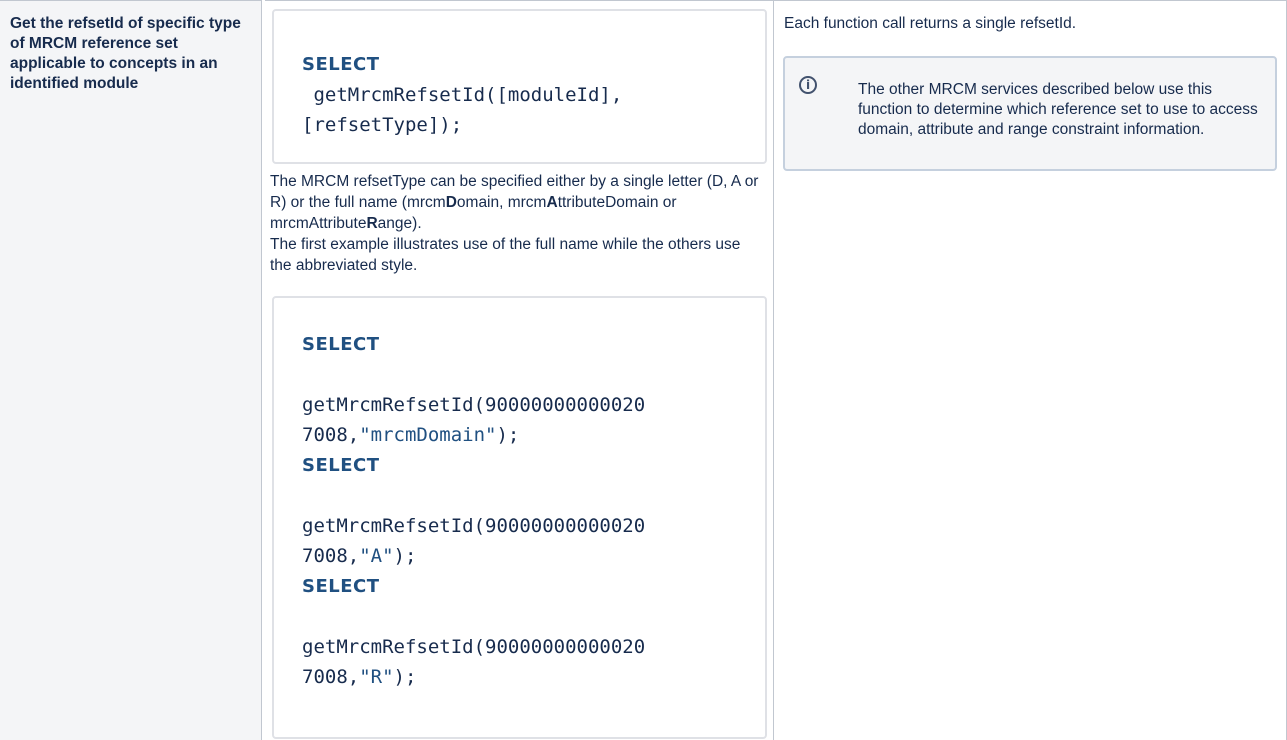 This screenshot has height=740, width=1287. I want to click on description-bold: R, so click(372, 223).